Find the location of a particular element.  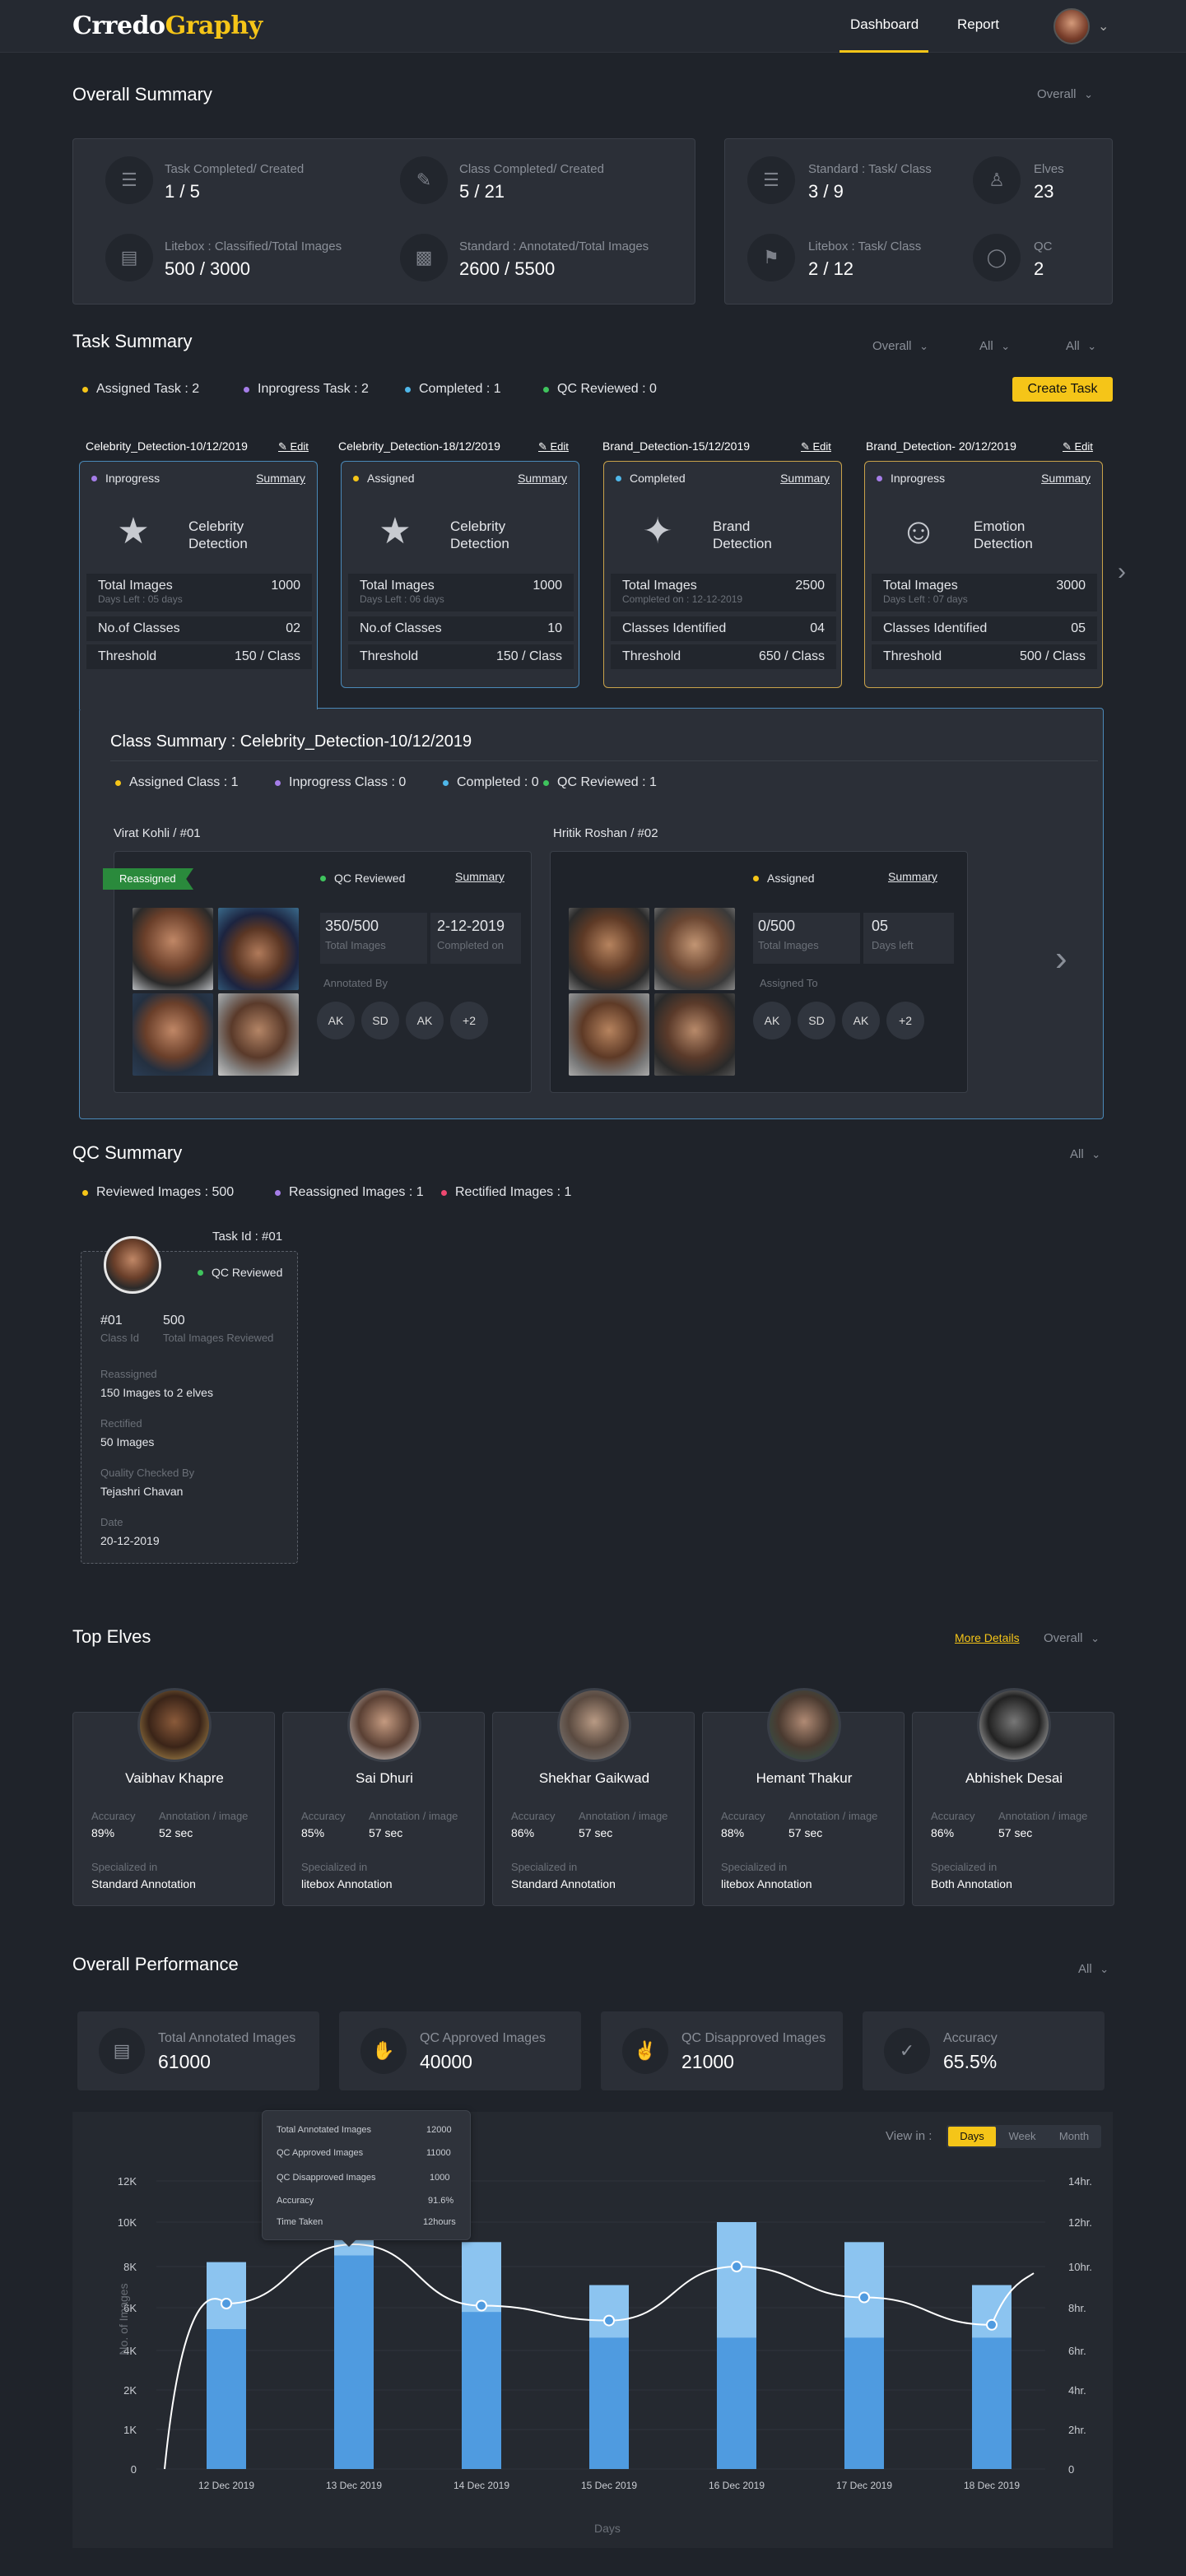

y-tick-label: 2K is located at coordinates (130, 2390).